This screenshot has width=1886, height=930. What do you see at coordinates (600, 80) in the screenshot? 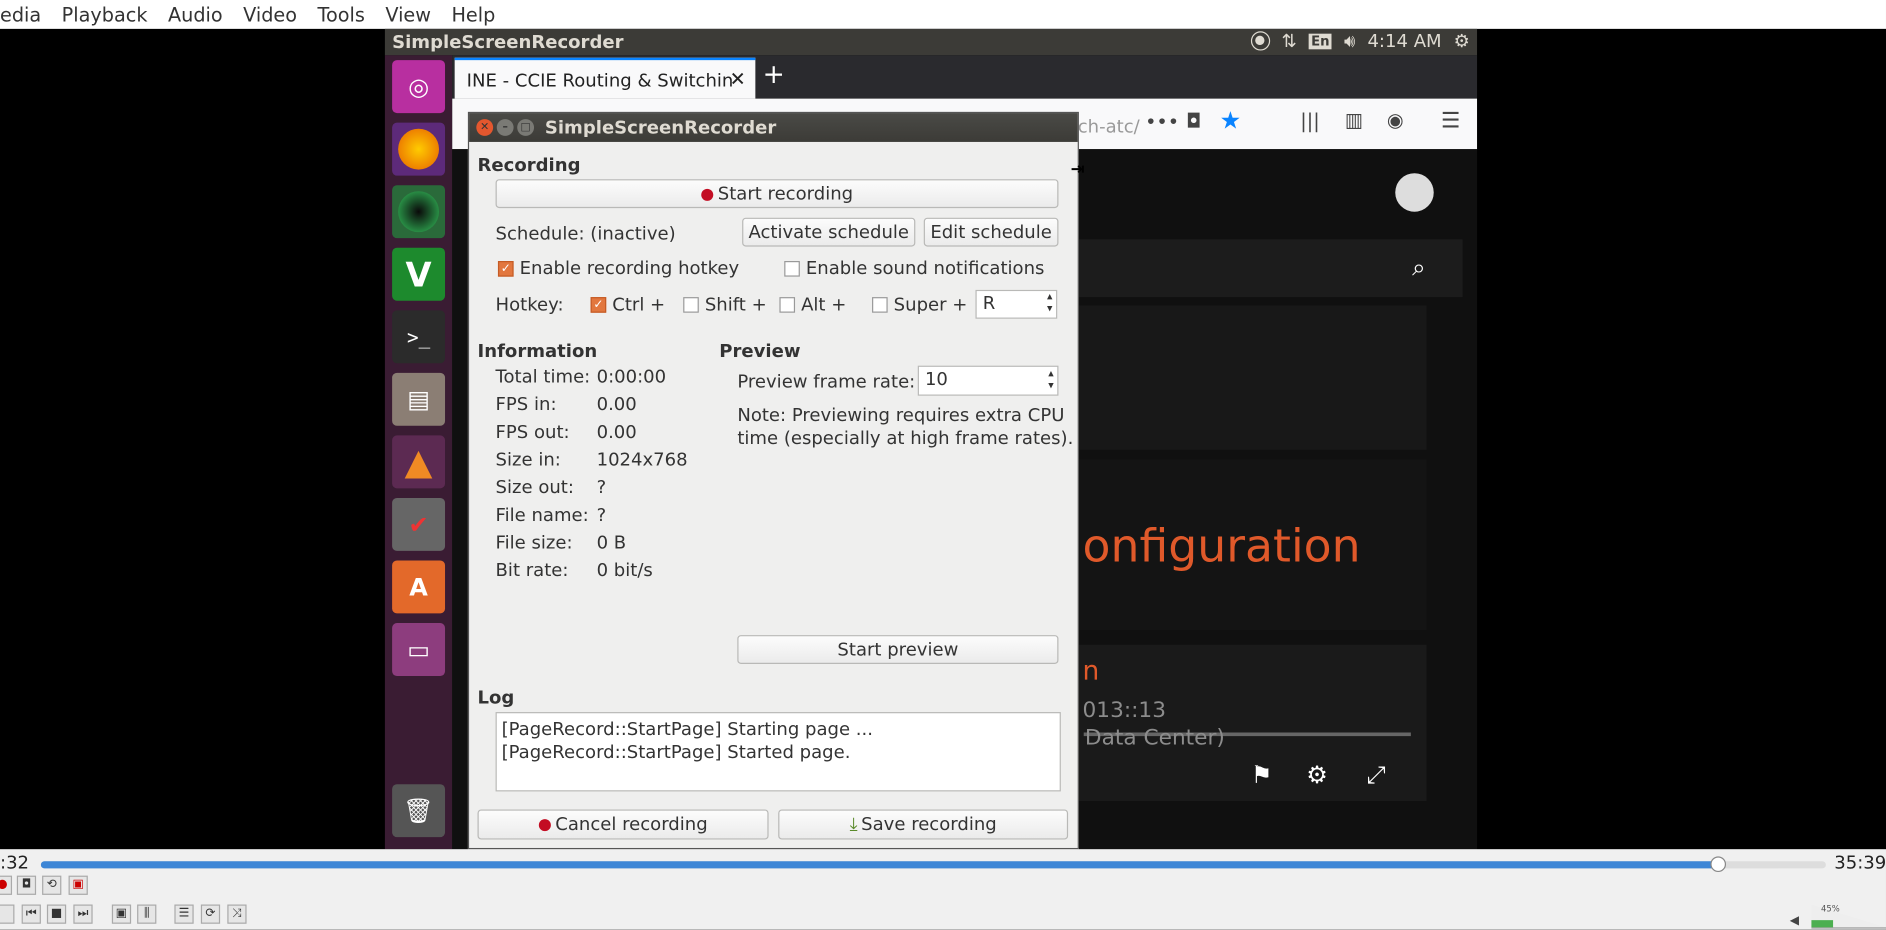
I see `tab-title: INE - CCIE Routing & Switchin` at bounding box center [600, 80].